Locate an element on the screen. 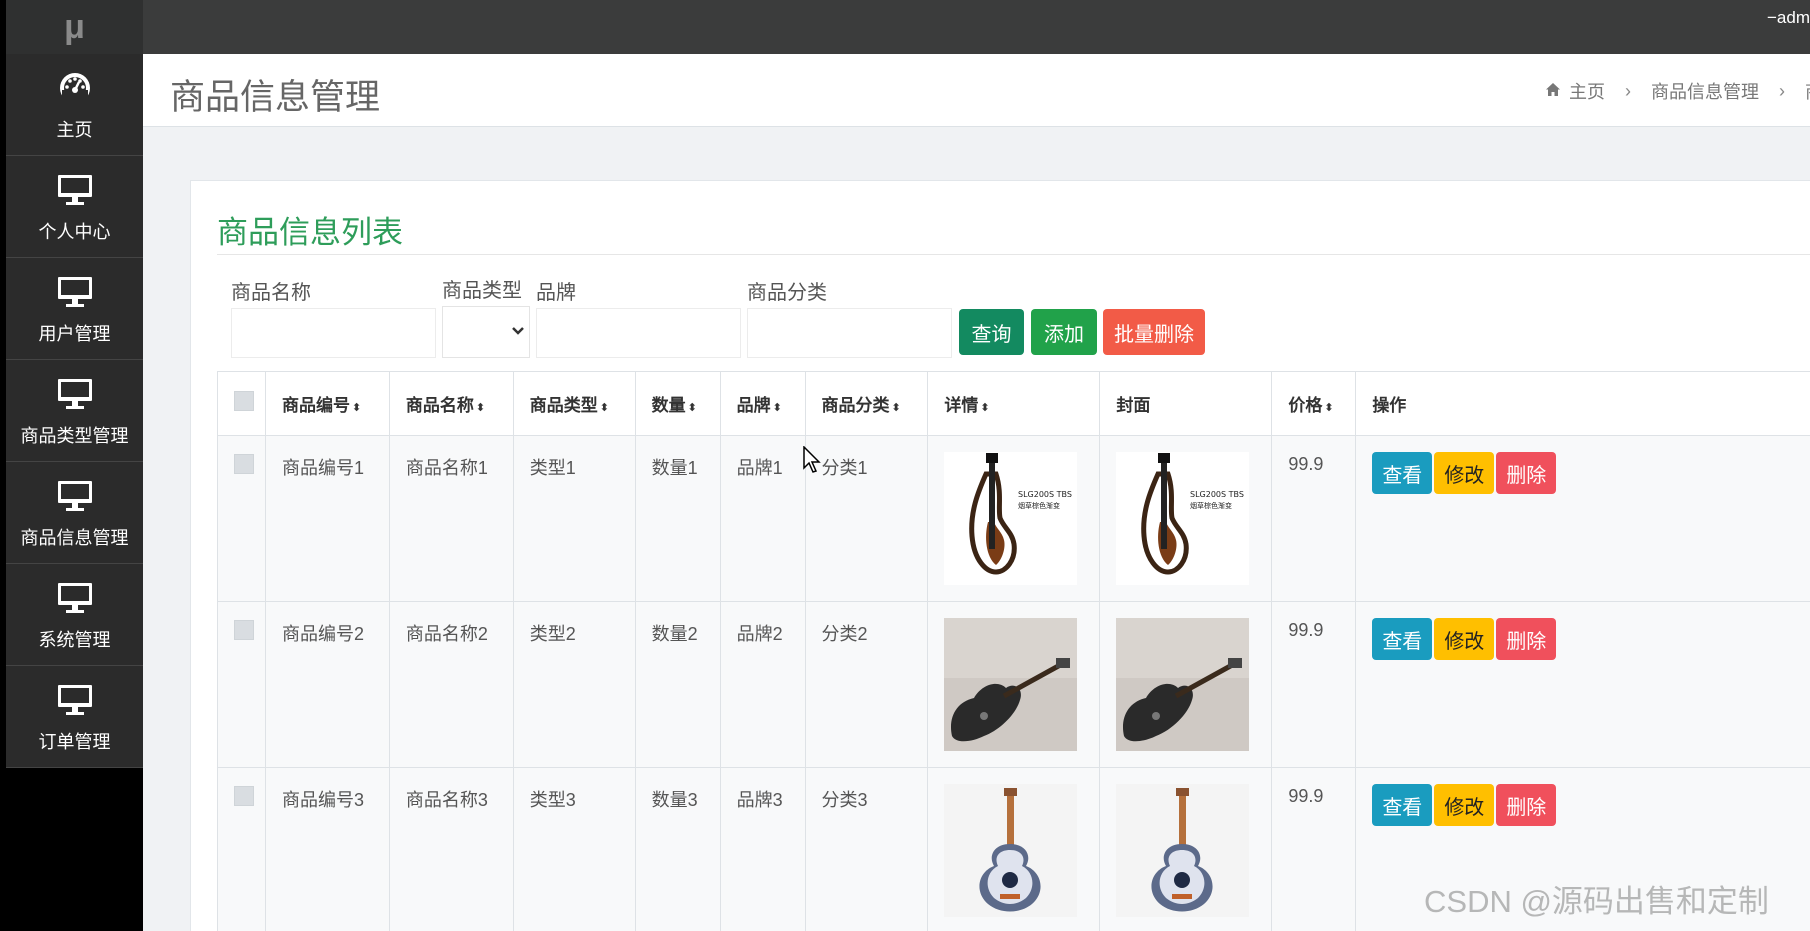  cell-qty: 数量1 is located at coordinates (677, 518).